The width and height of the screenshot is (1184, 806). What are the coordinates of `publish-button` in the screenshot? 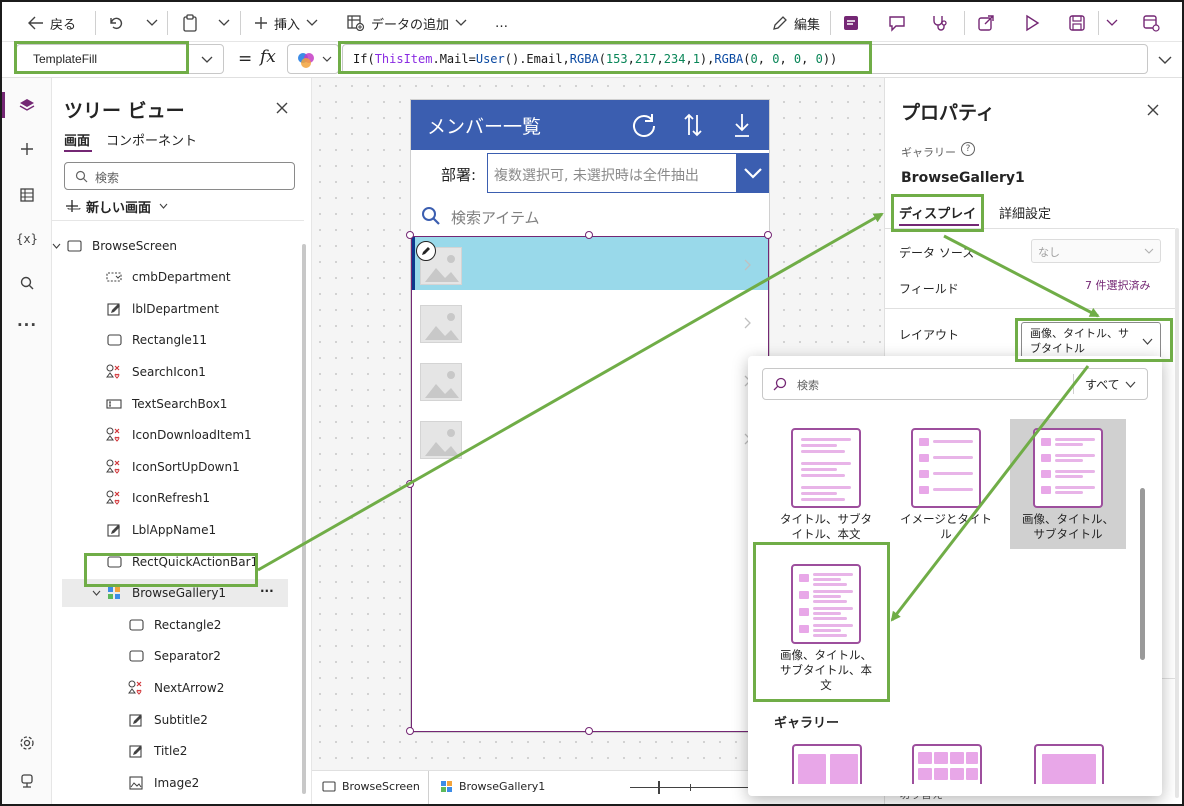 It's located at (1151, 23).